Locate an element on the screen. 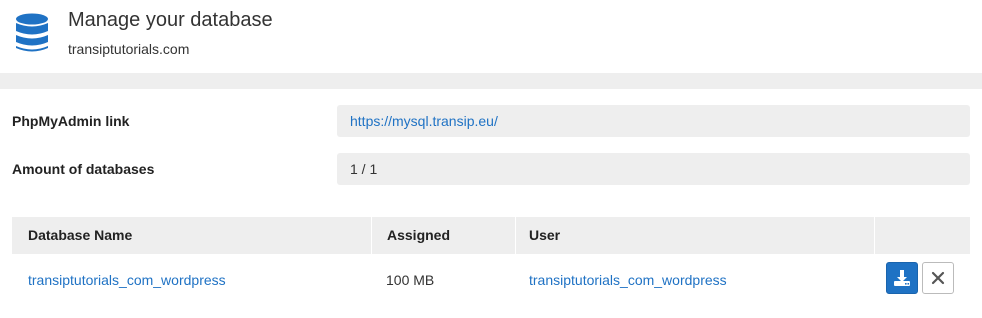 The width and height of the screenshot is (982, 318). download-button is located at coordinates (902, 278).